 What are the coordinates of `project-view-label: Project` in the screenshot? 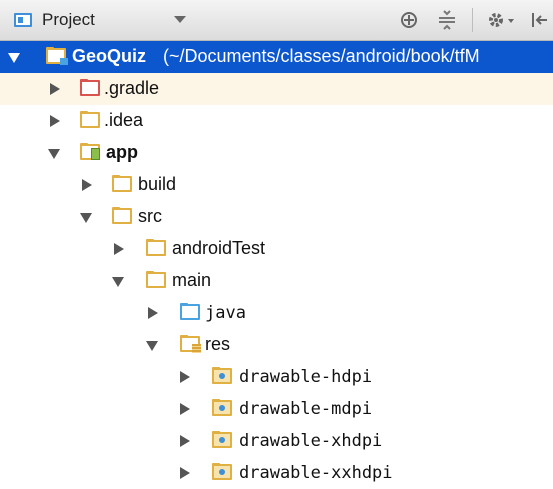 It's located at (68, 19).